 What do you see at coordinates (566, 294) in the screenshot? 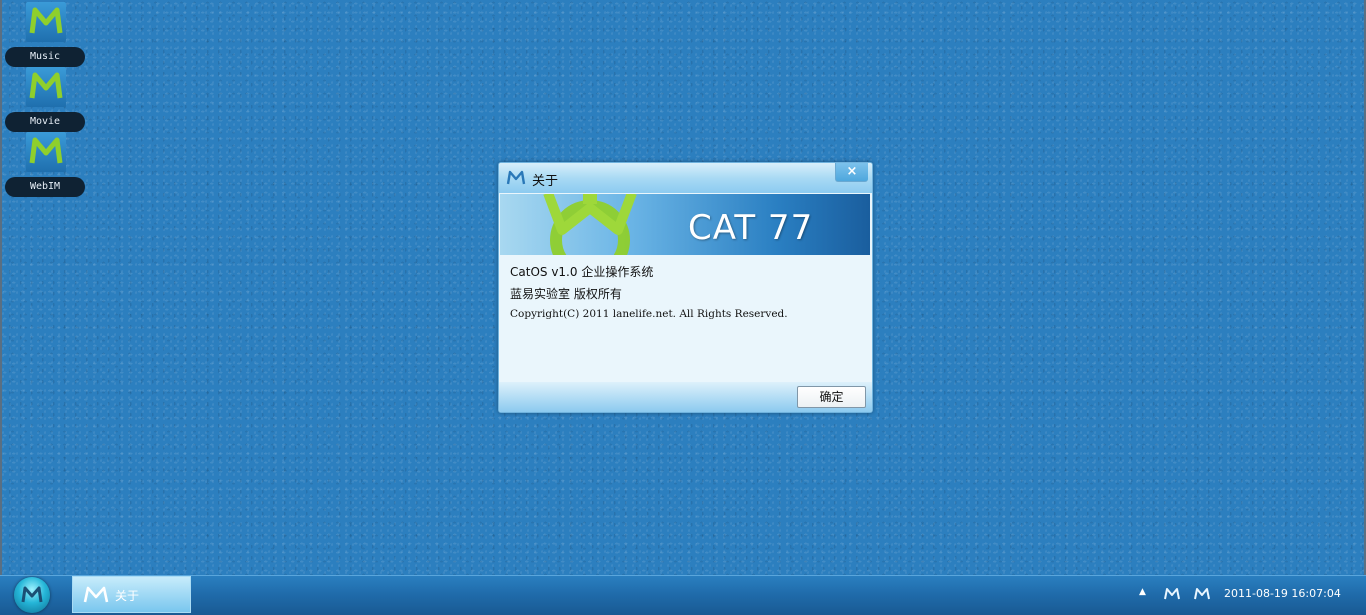
I see `owner-line: 蓝易实验室 版权所有` at bounding box center [566, 294].